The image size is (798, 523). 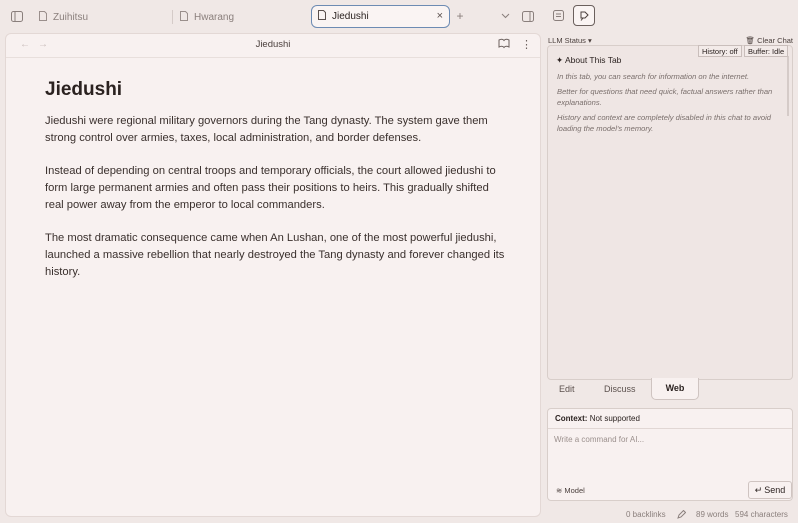 I want to click on buffer-badge: Buffer: Idle, so click(x=766, y=51).